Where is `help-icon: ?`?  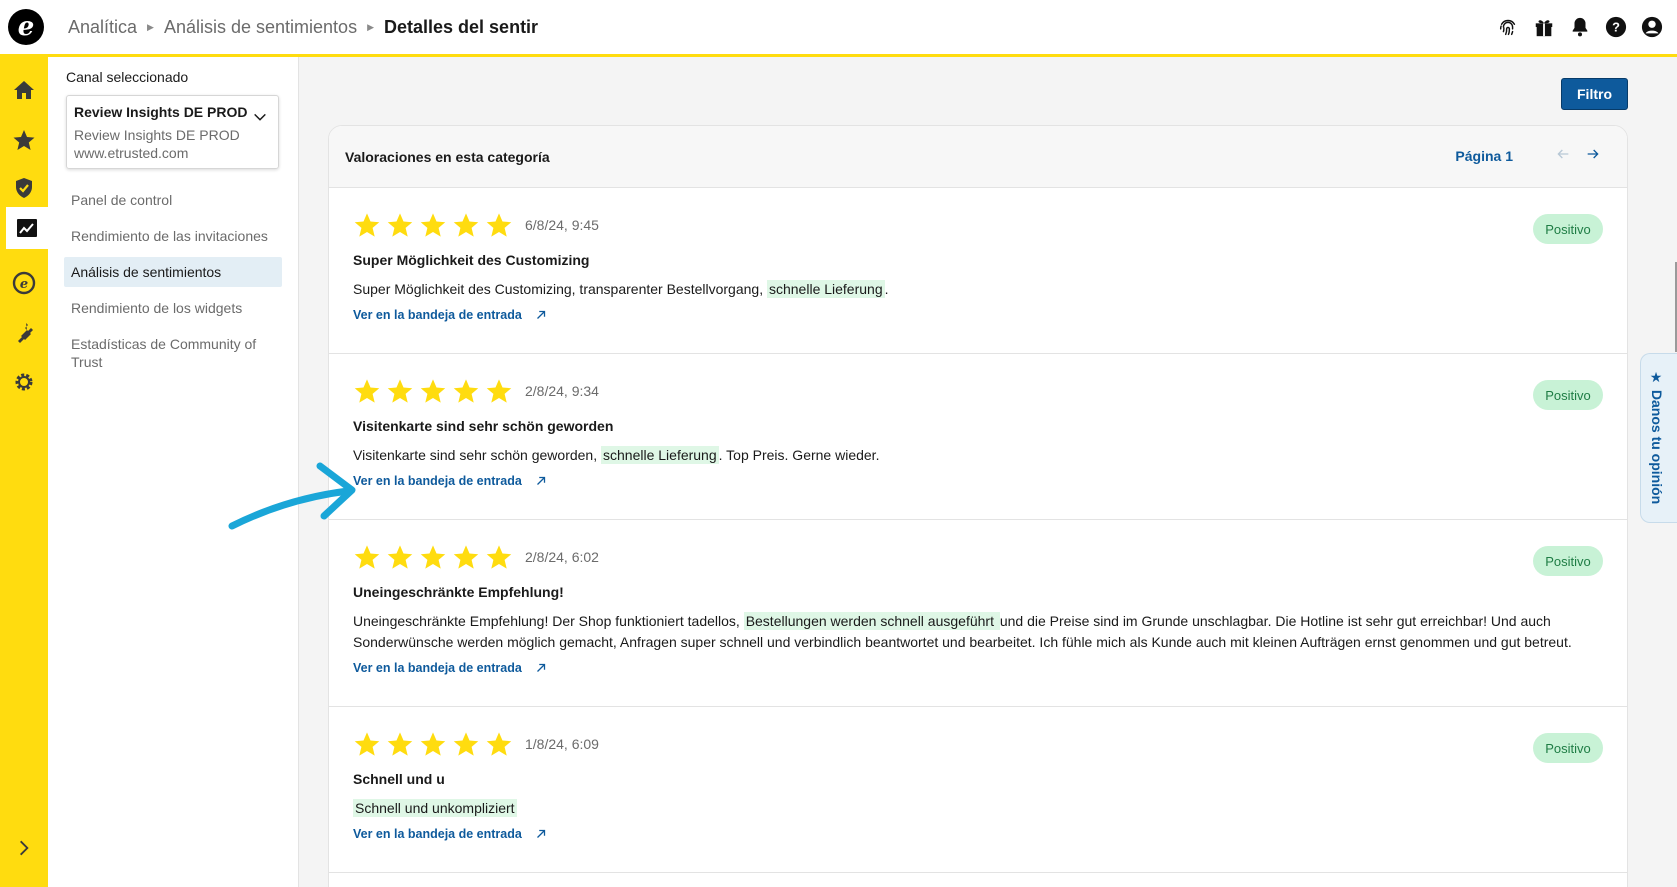
help-icon: ? is located at coordinates (1616, 27).